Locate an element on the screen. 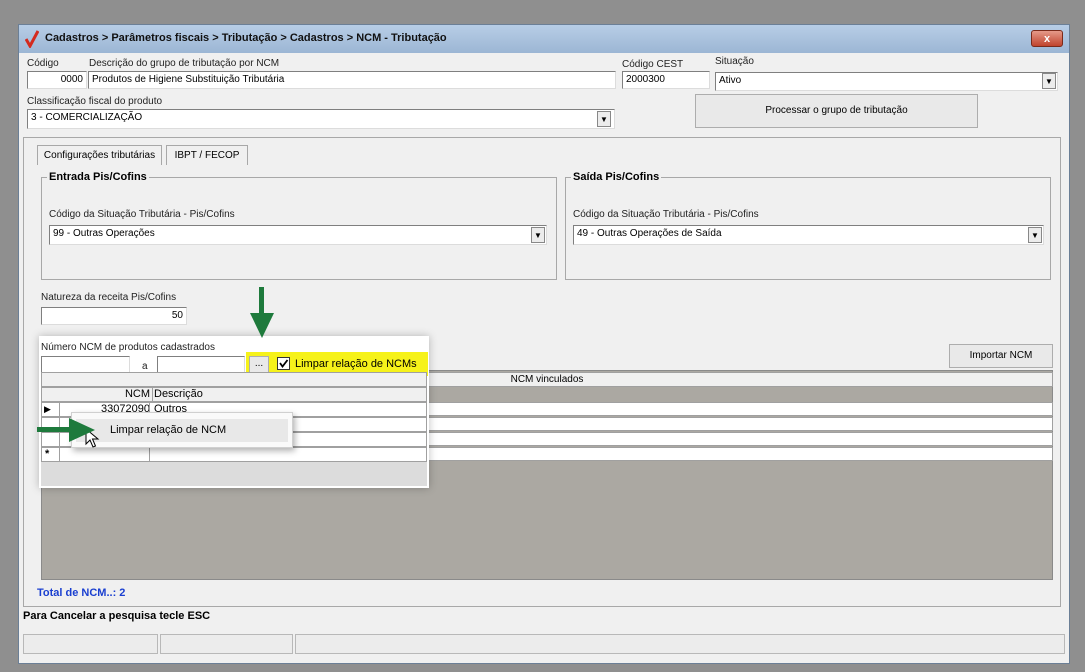 The width and height of the screenshot is (1085, 672). saida-cst-value: 49 - Outras Operações de Saída is located at coordinates (649, 233).